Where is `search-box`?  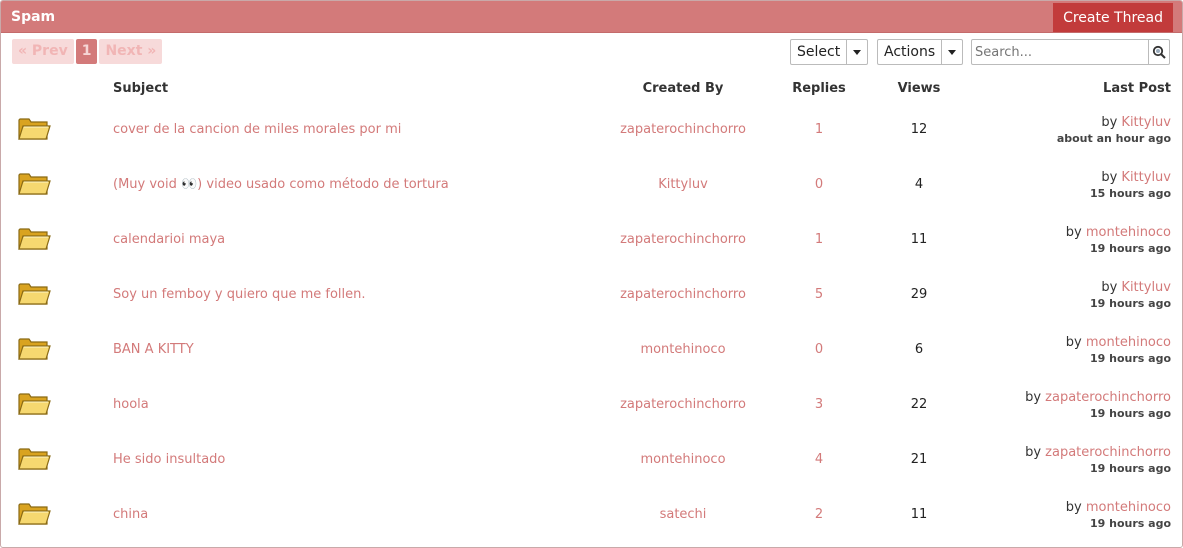 search-box is located at coordinates (1070, 52).